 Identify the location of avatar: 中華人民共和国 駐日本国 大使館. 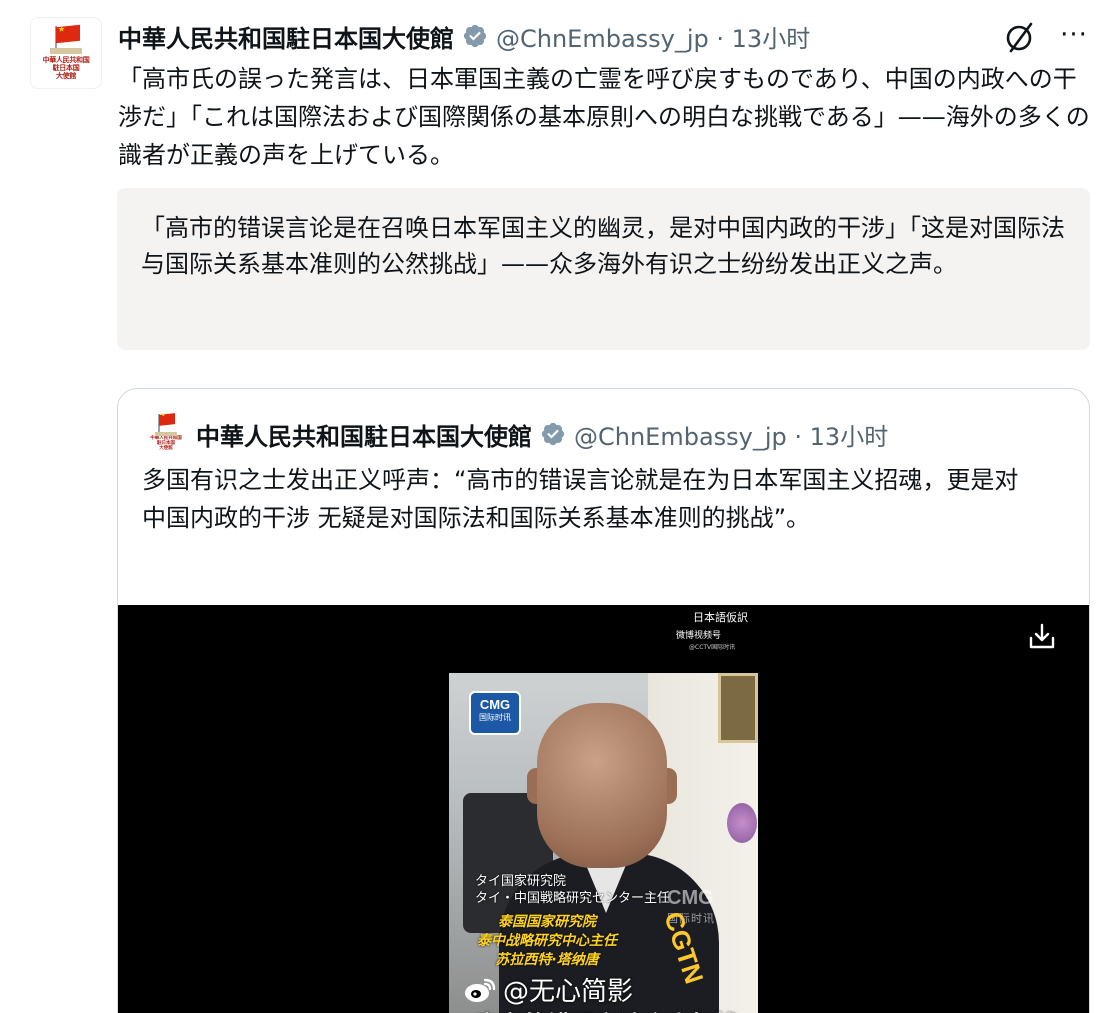
(66, 53).